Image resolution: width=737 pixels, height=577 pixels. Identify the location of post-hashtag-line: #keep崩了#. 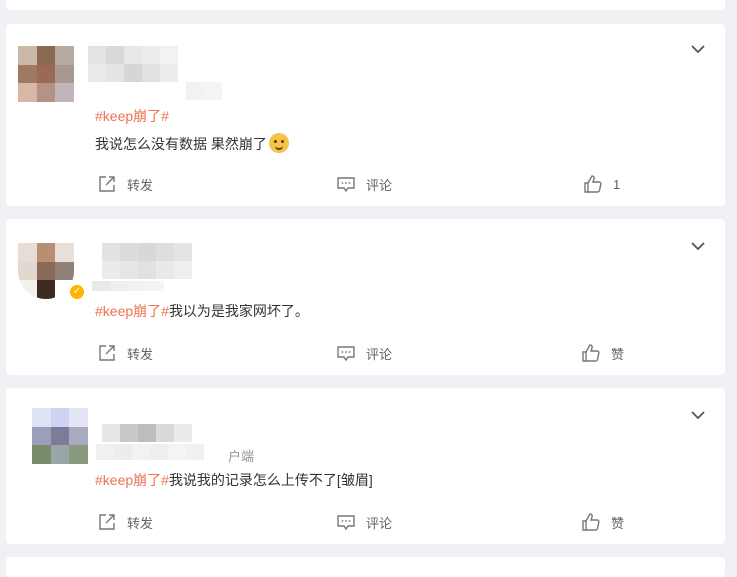
(132, 116).